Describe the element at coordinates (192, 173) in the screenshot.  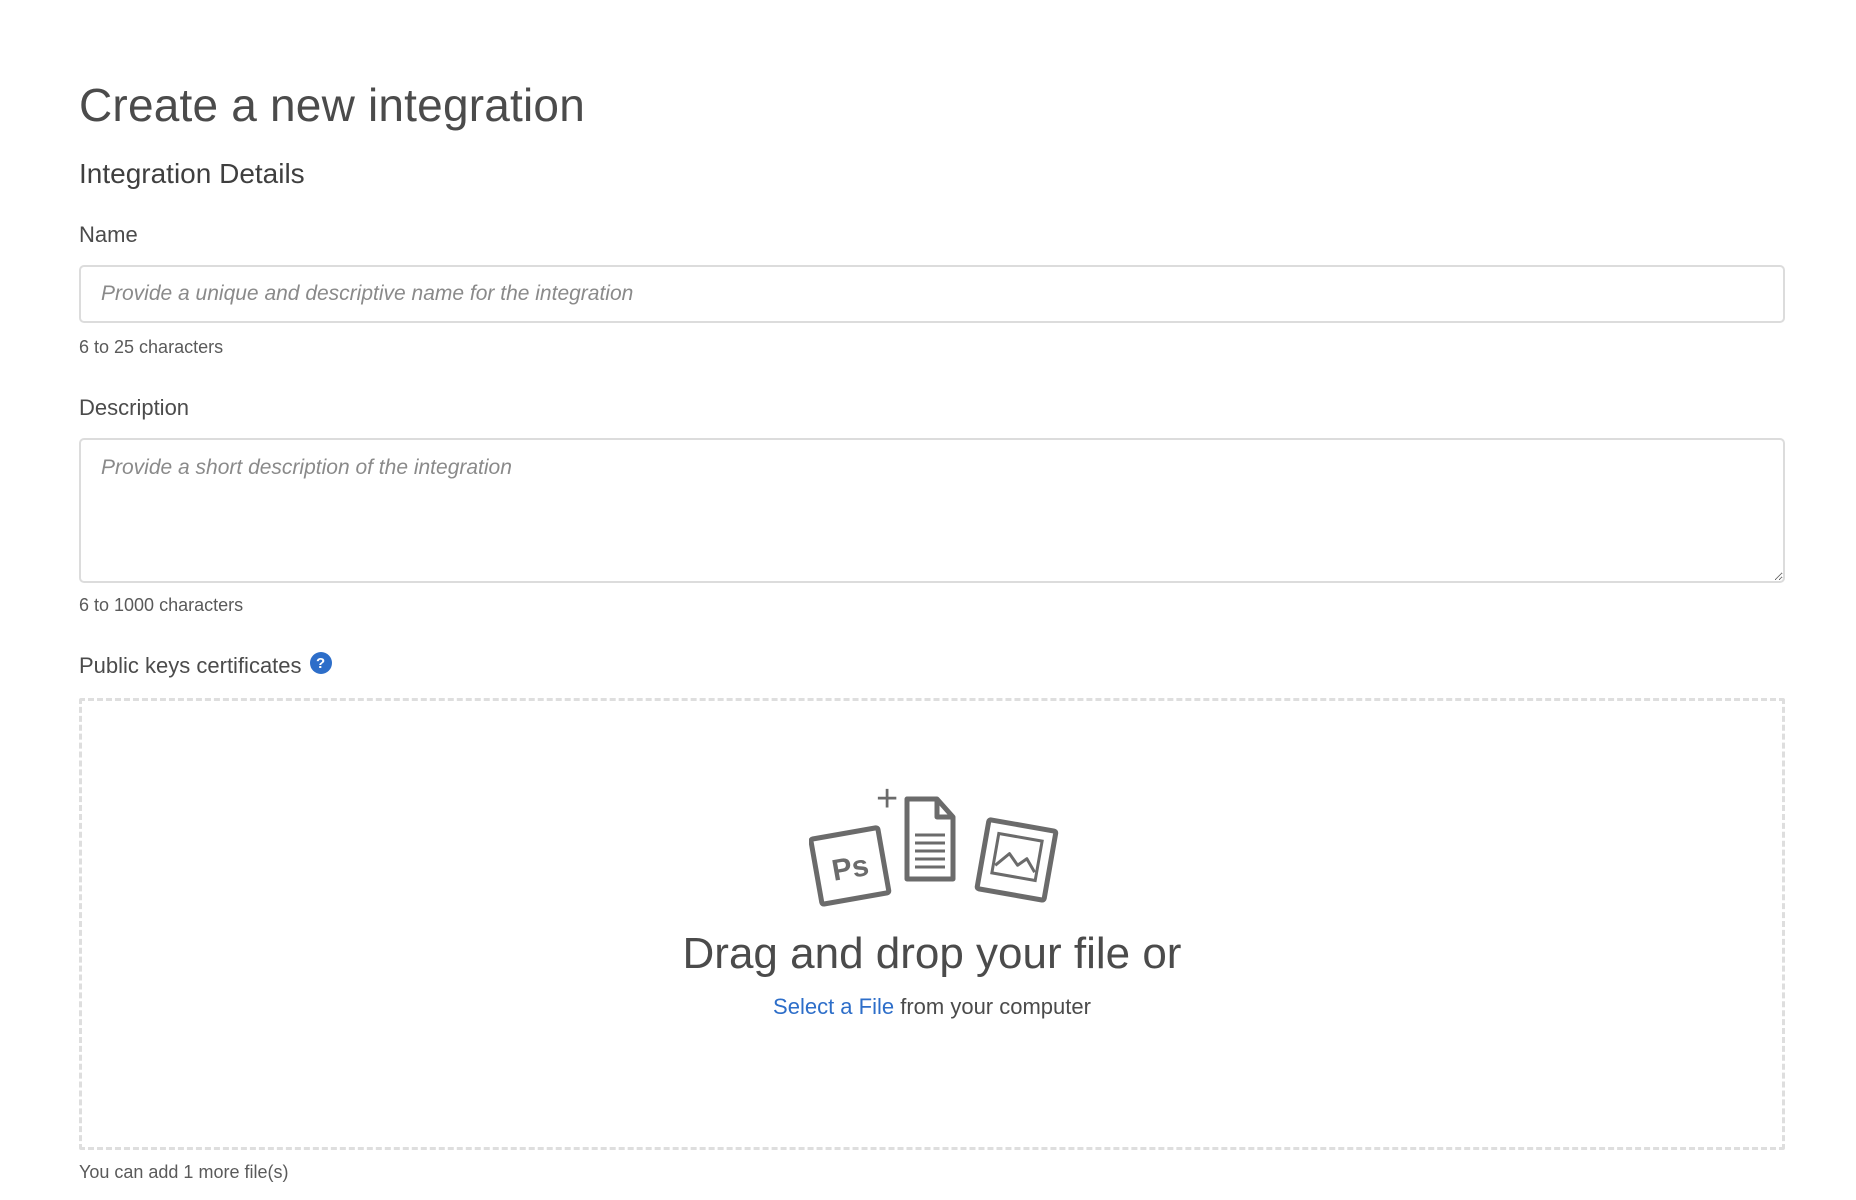
I see `section-title: Integration Details` at that location.